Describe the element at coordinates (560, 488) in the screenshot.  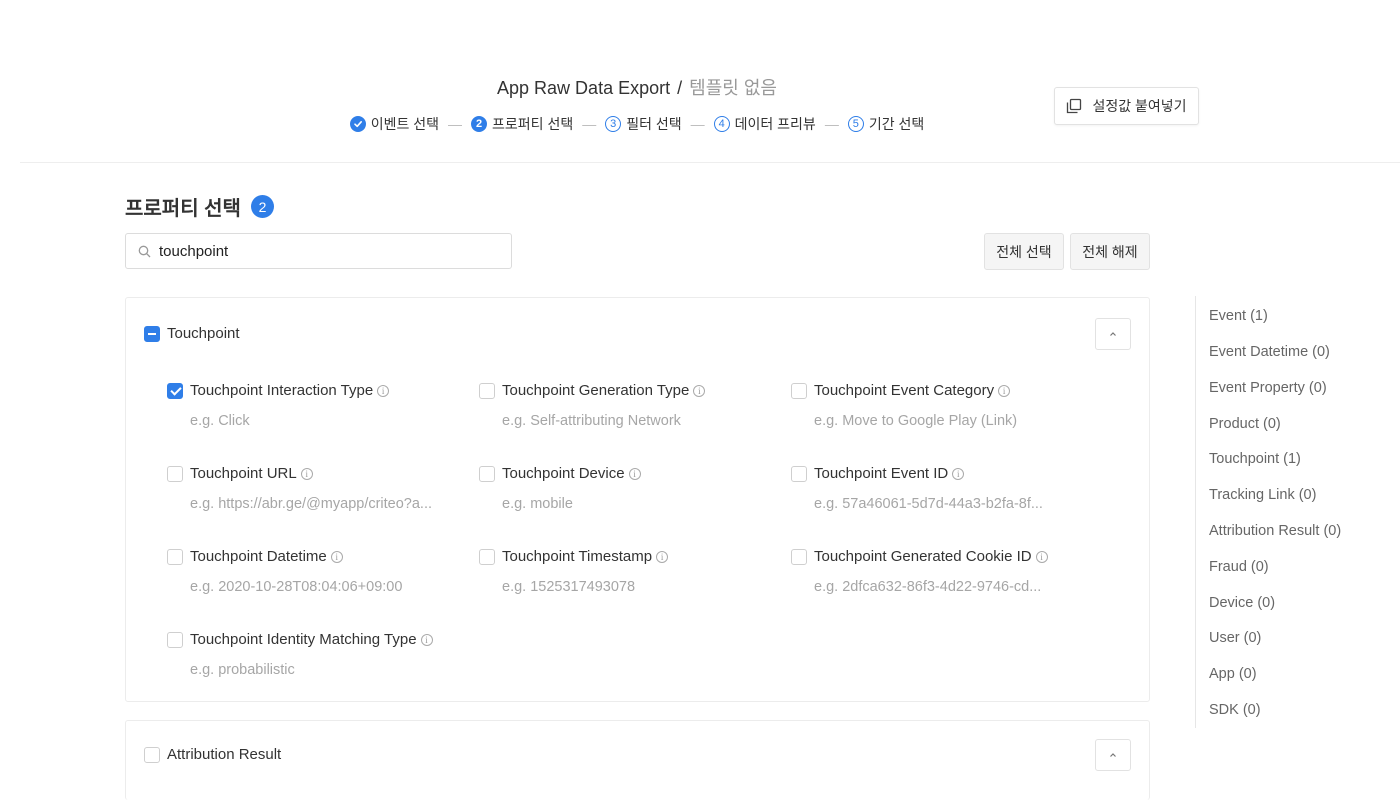
I see `property-item: Touchpoint Device i e.g. mobile` at that location.